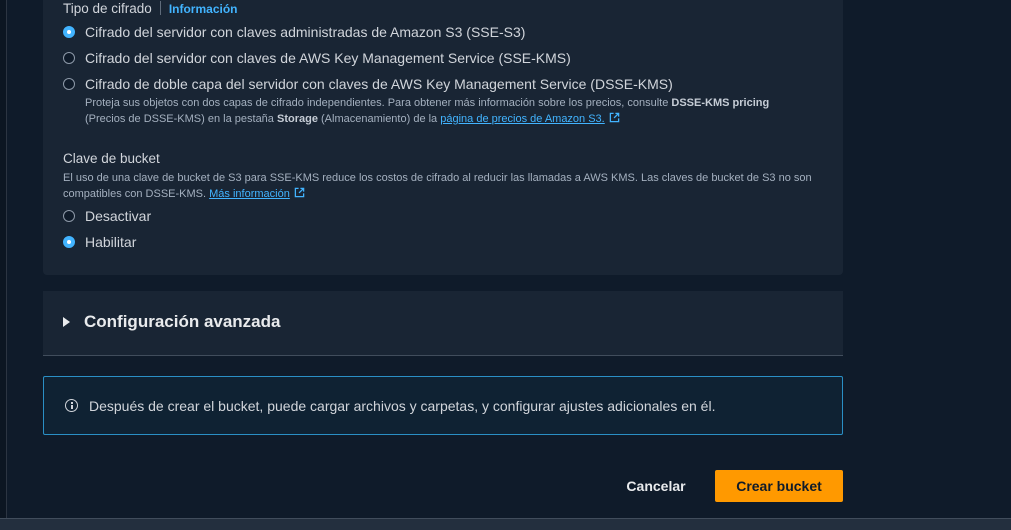 This screenshot has width=1011, height=530. Describe the element at coordinates (249, 194) in the screenshot. I see `learn-more-link: Más información` at that location.